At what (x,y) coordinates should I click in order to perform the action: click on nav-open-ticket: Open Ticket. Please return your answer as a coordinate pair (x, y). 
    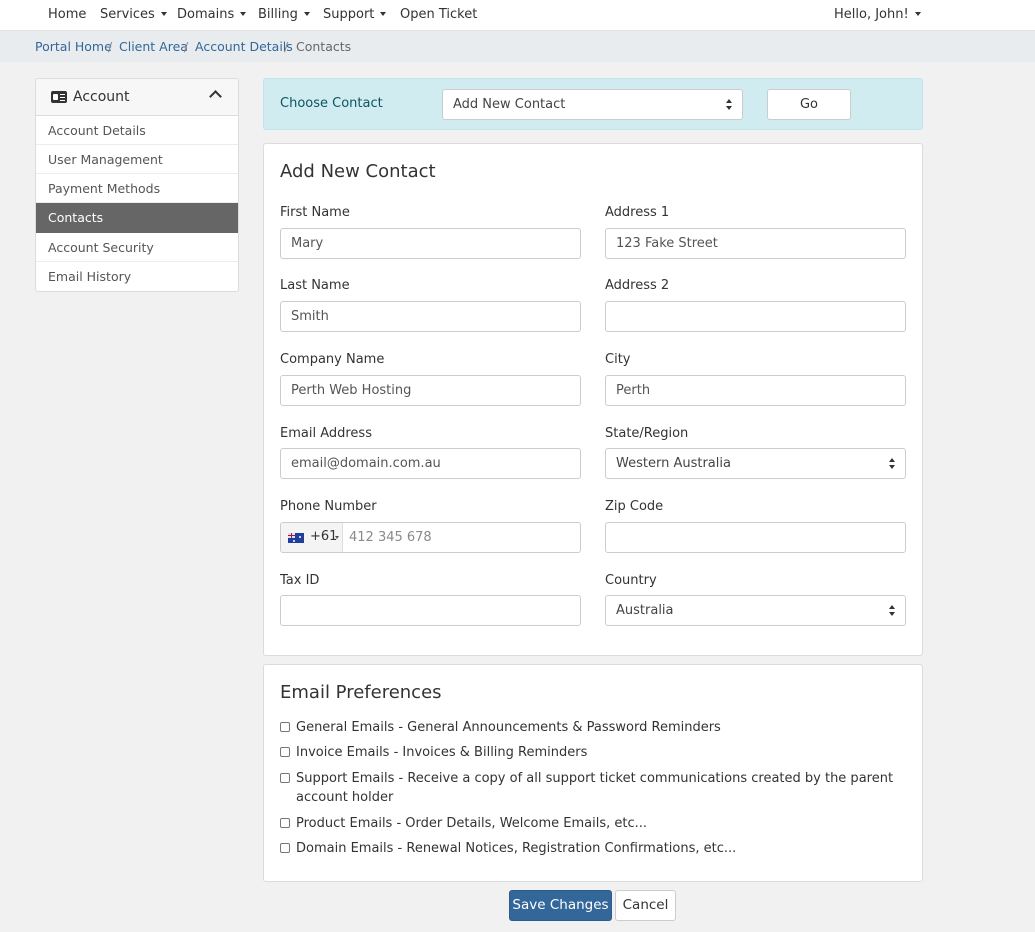
    Looking at the image, I should click on (438, 14).